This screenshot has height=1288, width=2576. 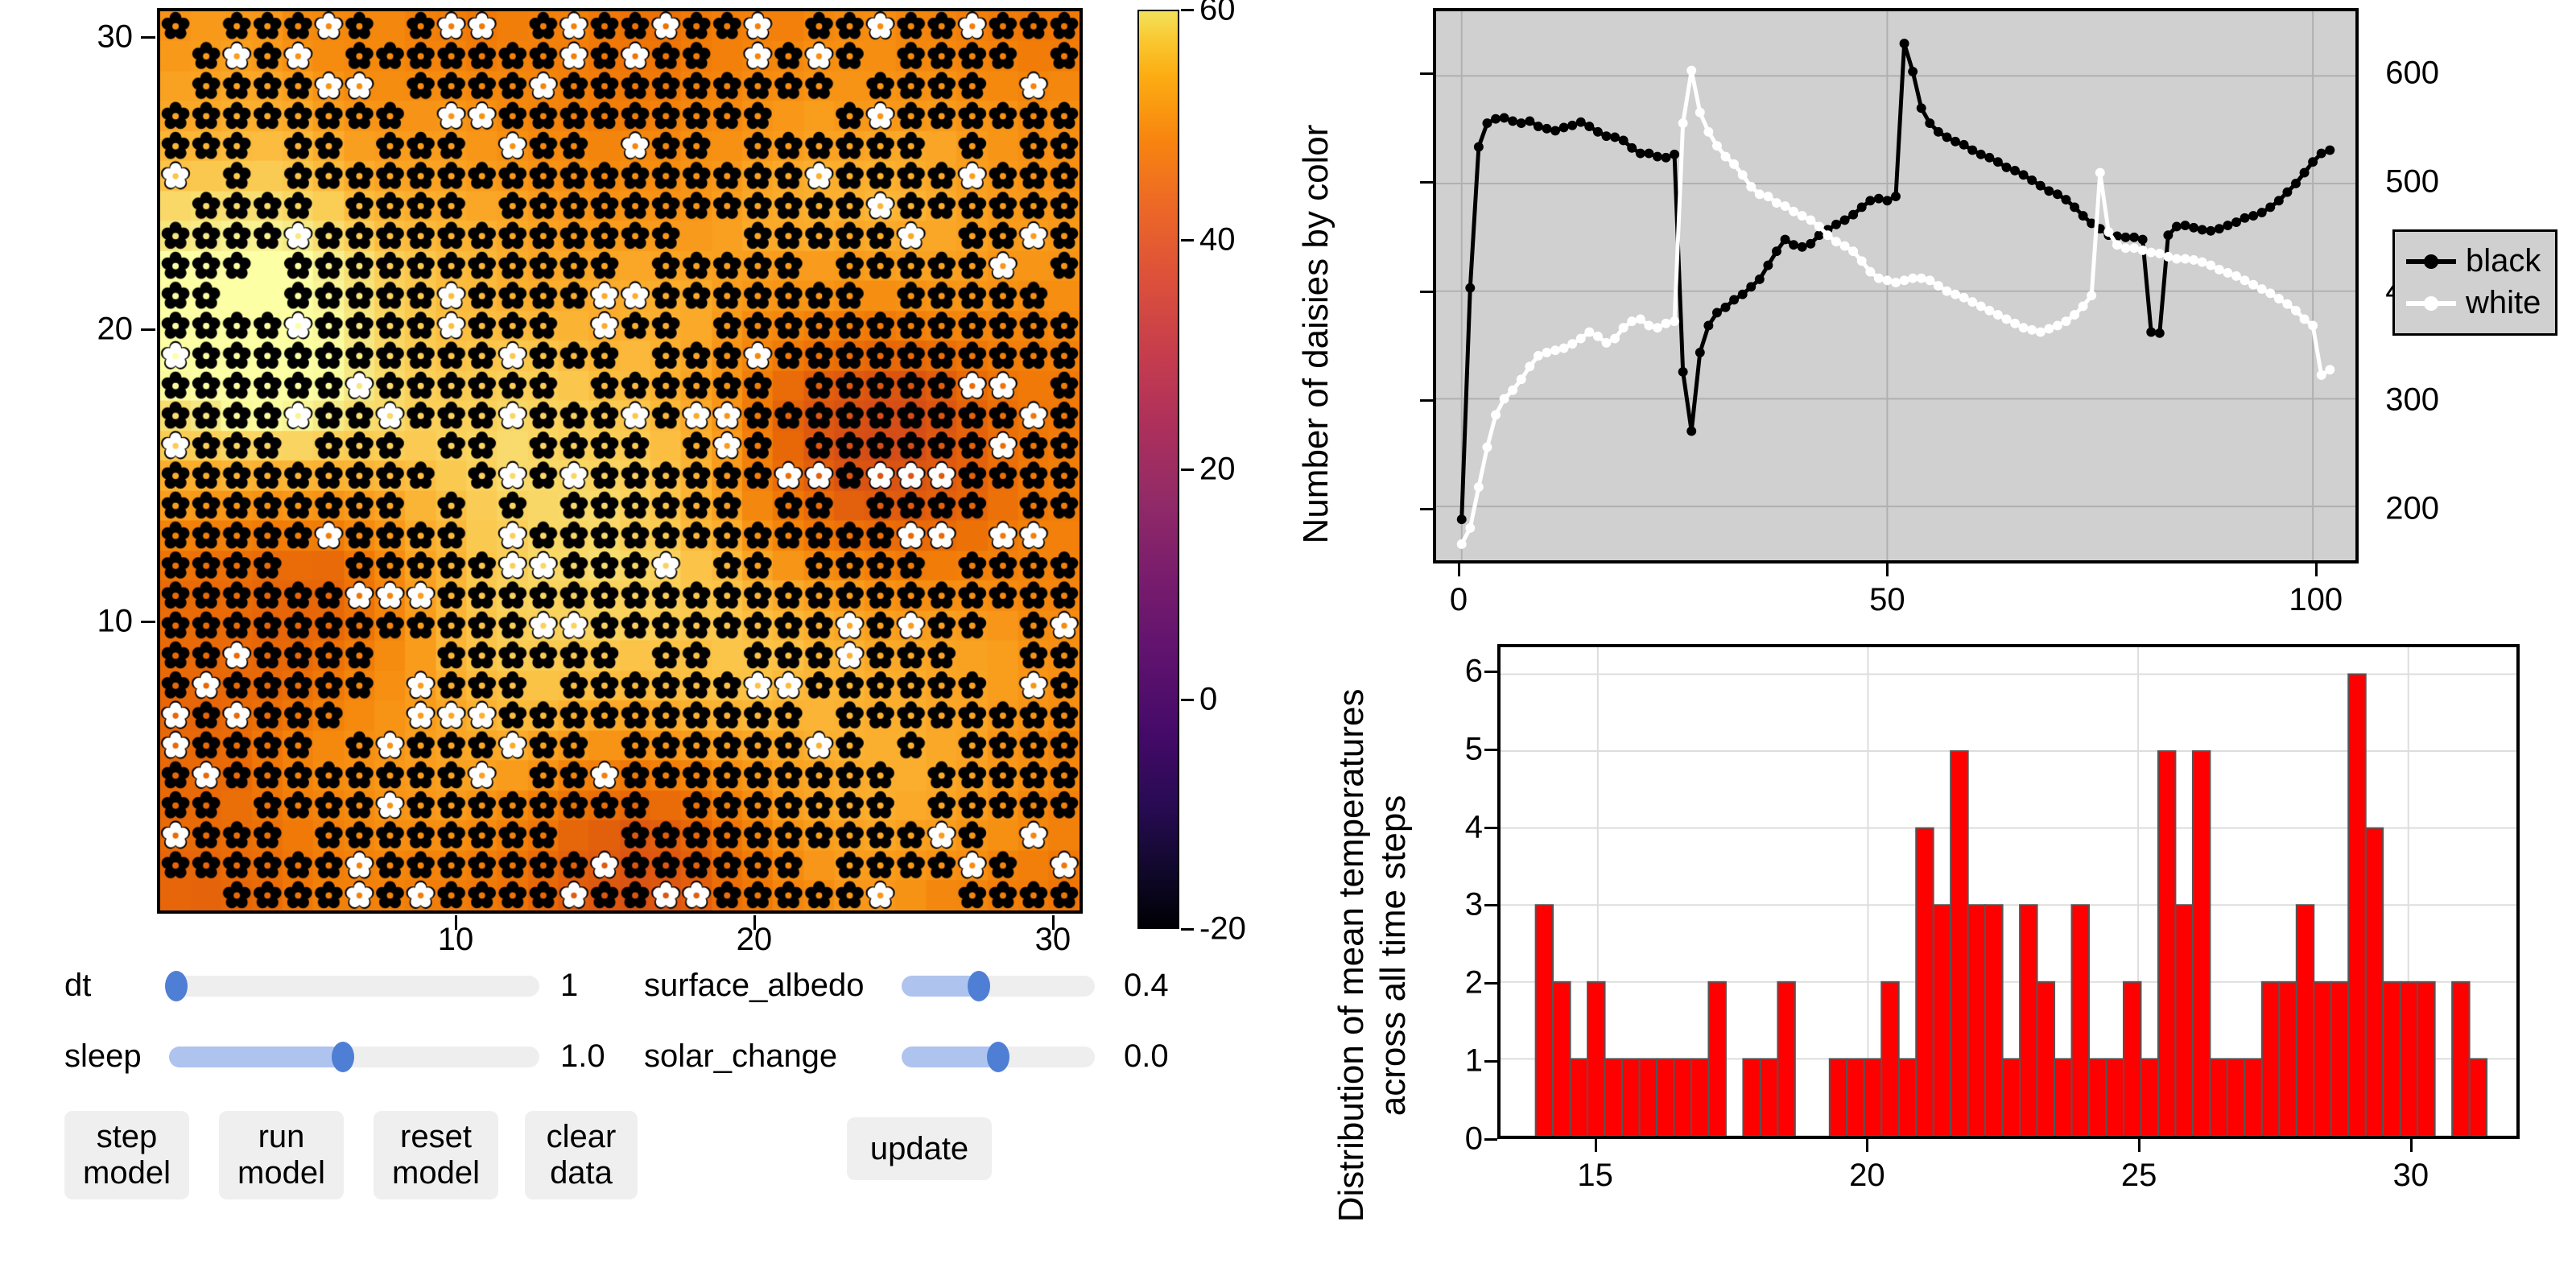 What do you see at coordinates (919, 1148) in the screenshot?
I see `update-button: update` at bounding box center [919, 1148].